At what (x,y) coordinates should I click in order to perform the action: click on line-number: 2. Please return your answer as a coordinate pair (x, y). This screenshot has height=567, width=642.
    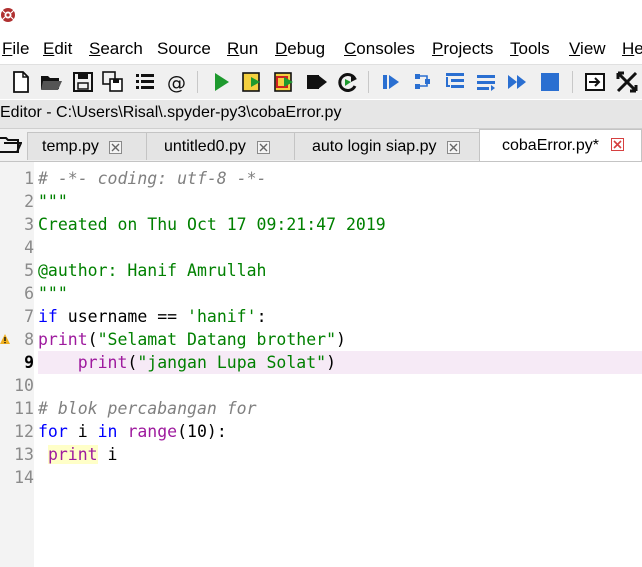
    Looking at the image, I should click on (29, 201).